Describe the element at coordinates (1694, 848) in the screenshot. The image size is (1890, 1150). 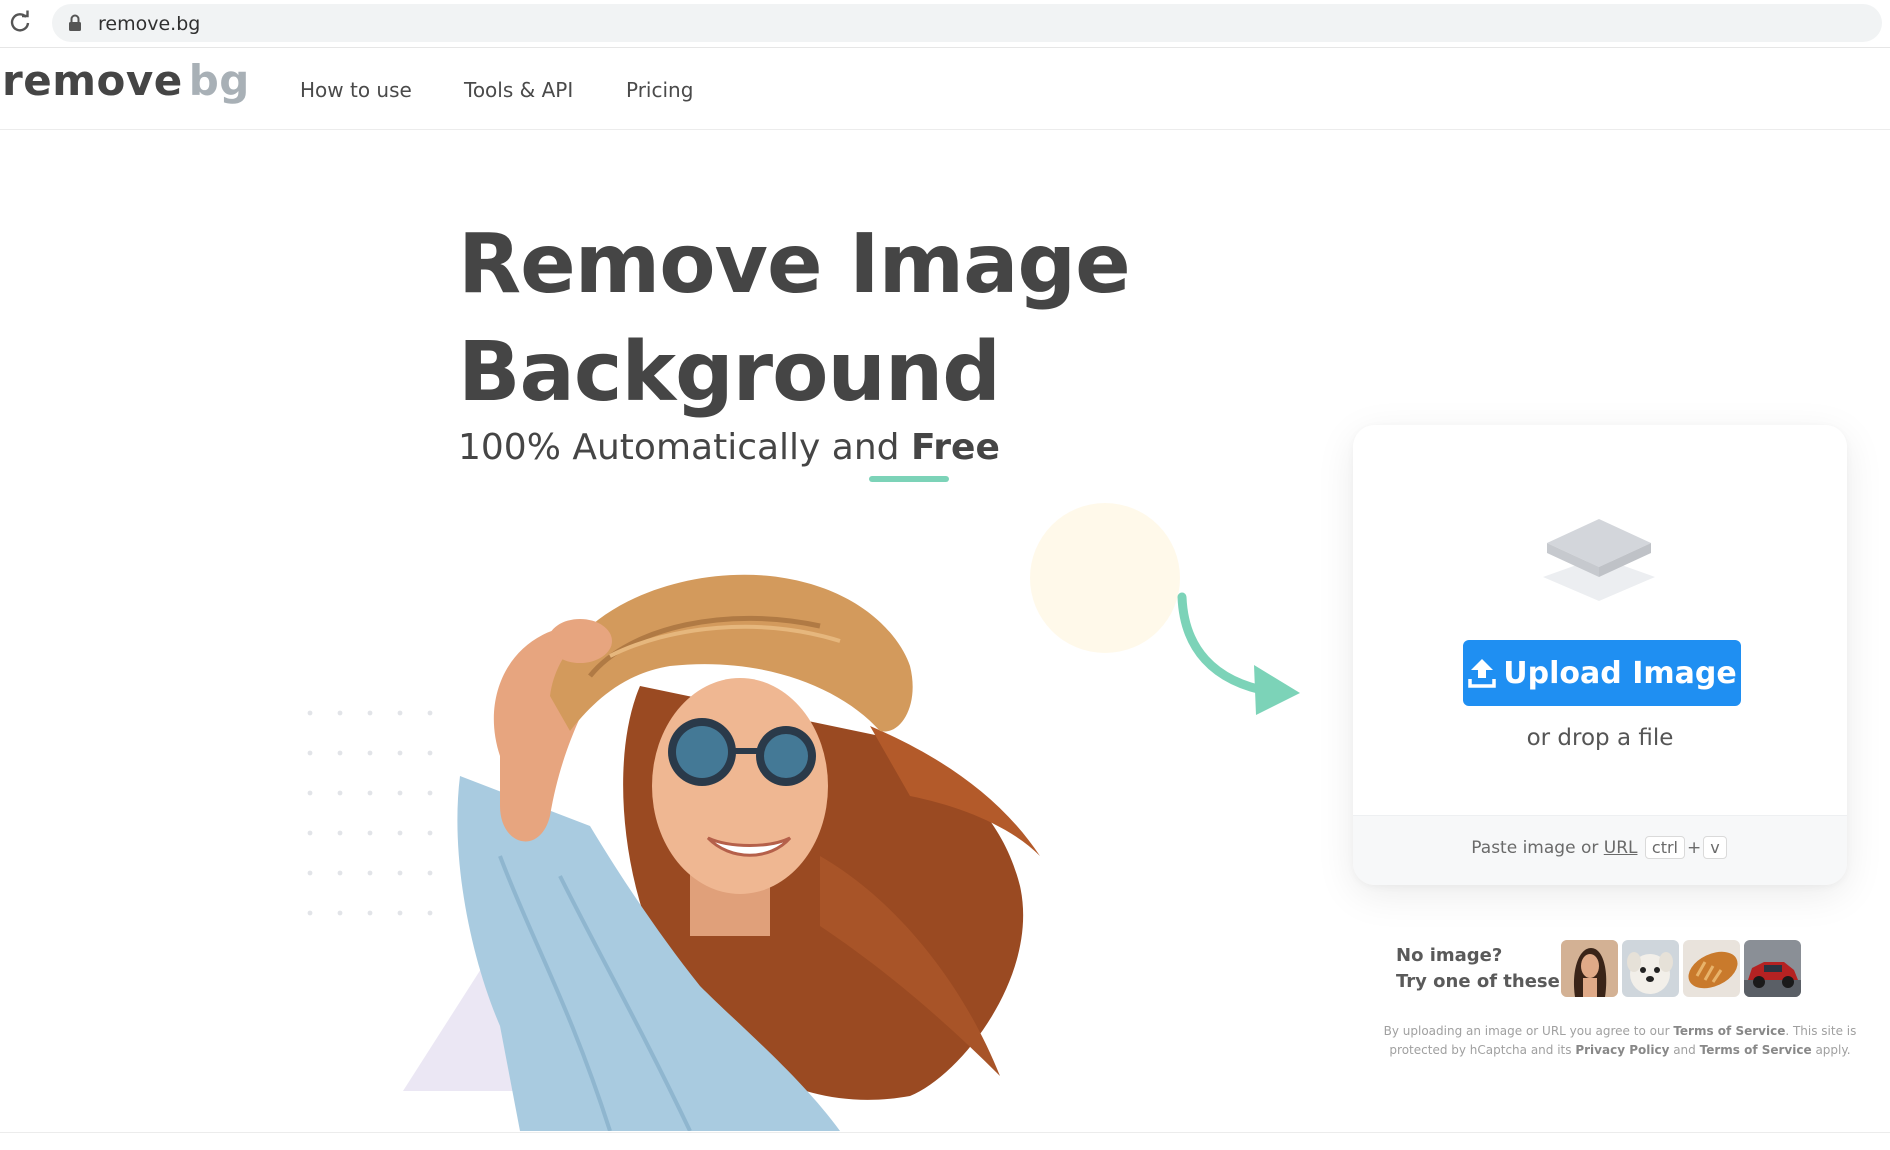
I see `kbd-plus: +` at that location.